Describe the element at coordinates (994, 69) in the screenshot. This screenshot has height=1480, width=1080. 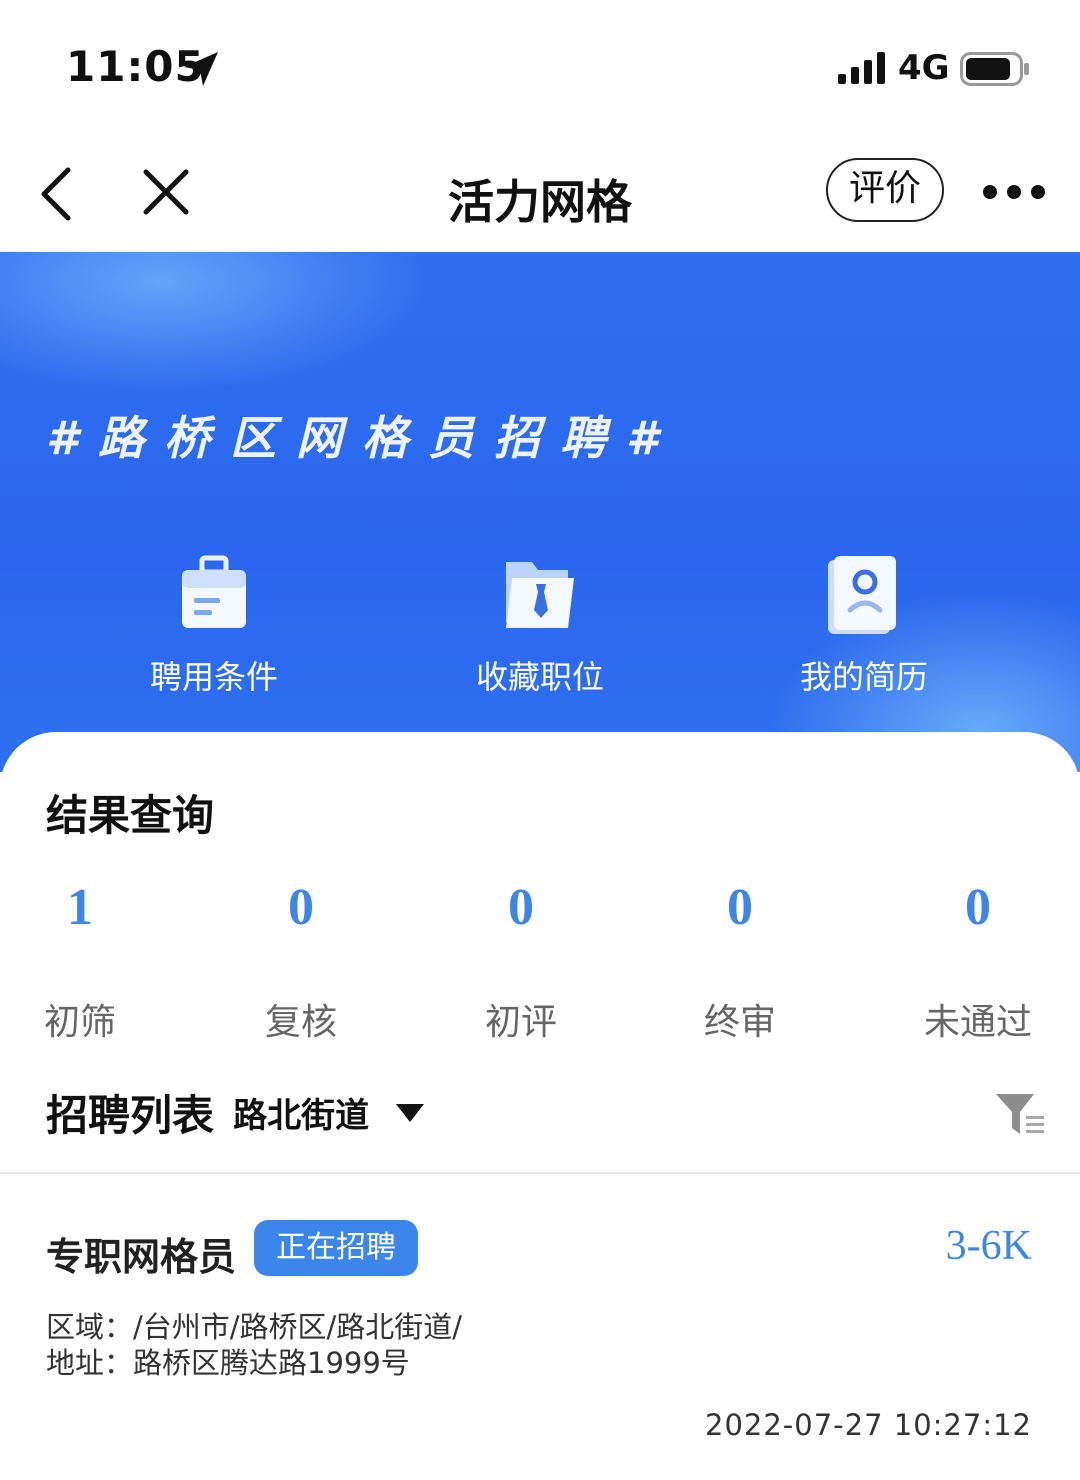
I see `battery-icon` at that location.